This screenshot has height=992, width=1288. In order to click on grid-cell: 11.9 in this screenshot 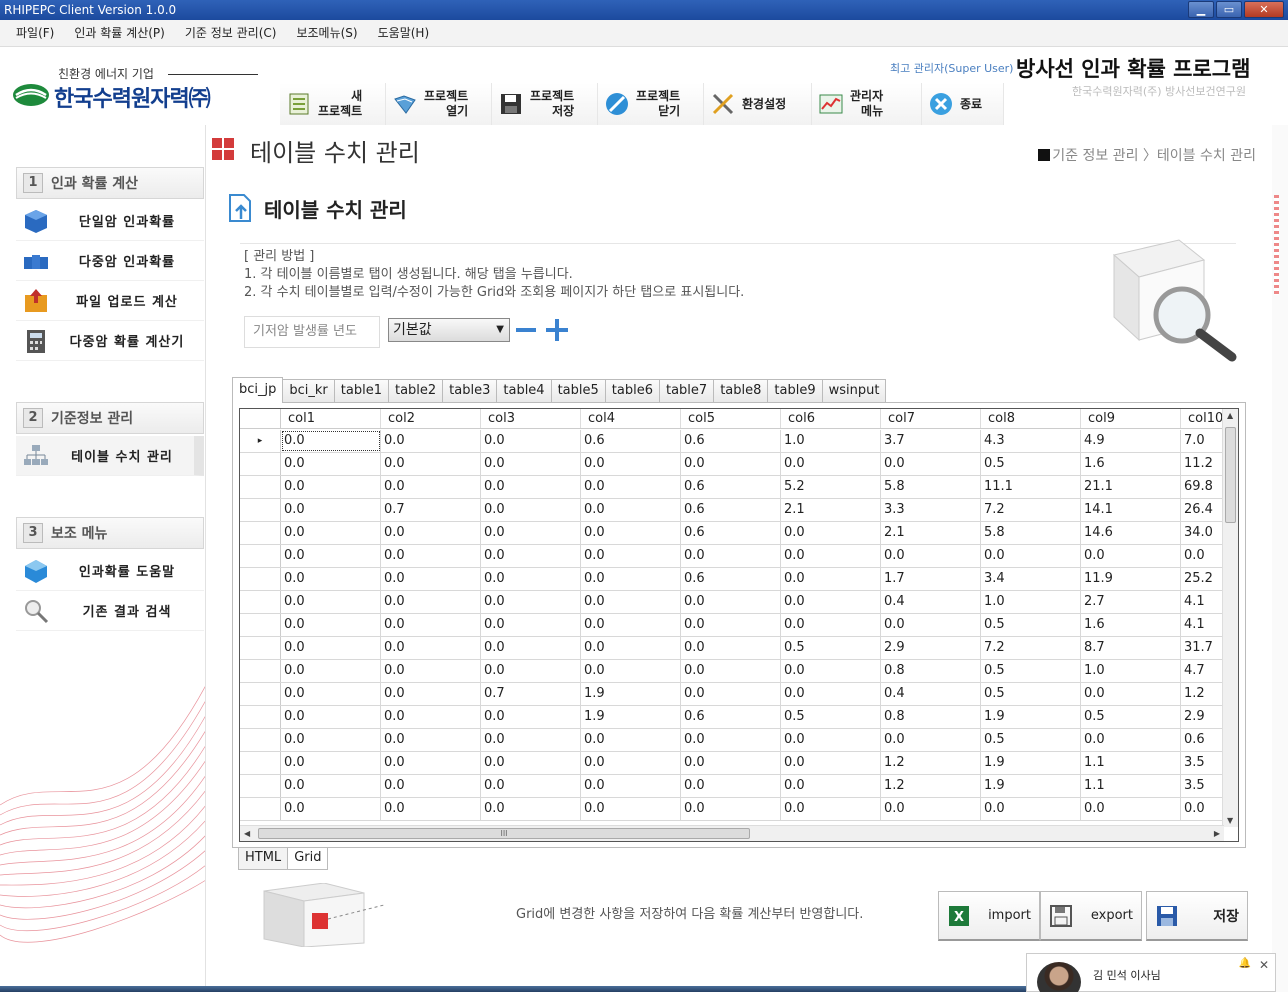, I will do `click(1131, 579)`.